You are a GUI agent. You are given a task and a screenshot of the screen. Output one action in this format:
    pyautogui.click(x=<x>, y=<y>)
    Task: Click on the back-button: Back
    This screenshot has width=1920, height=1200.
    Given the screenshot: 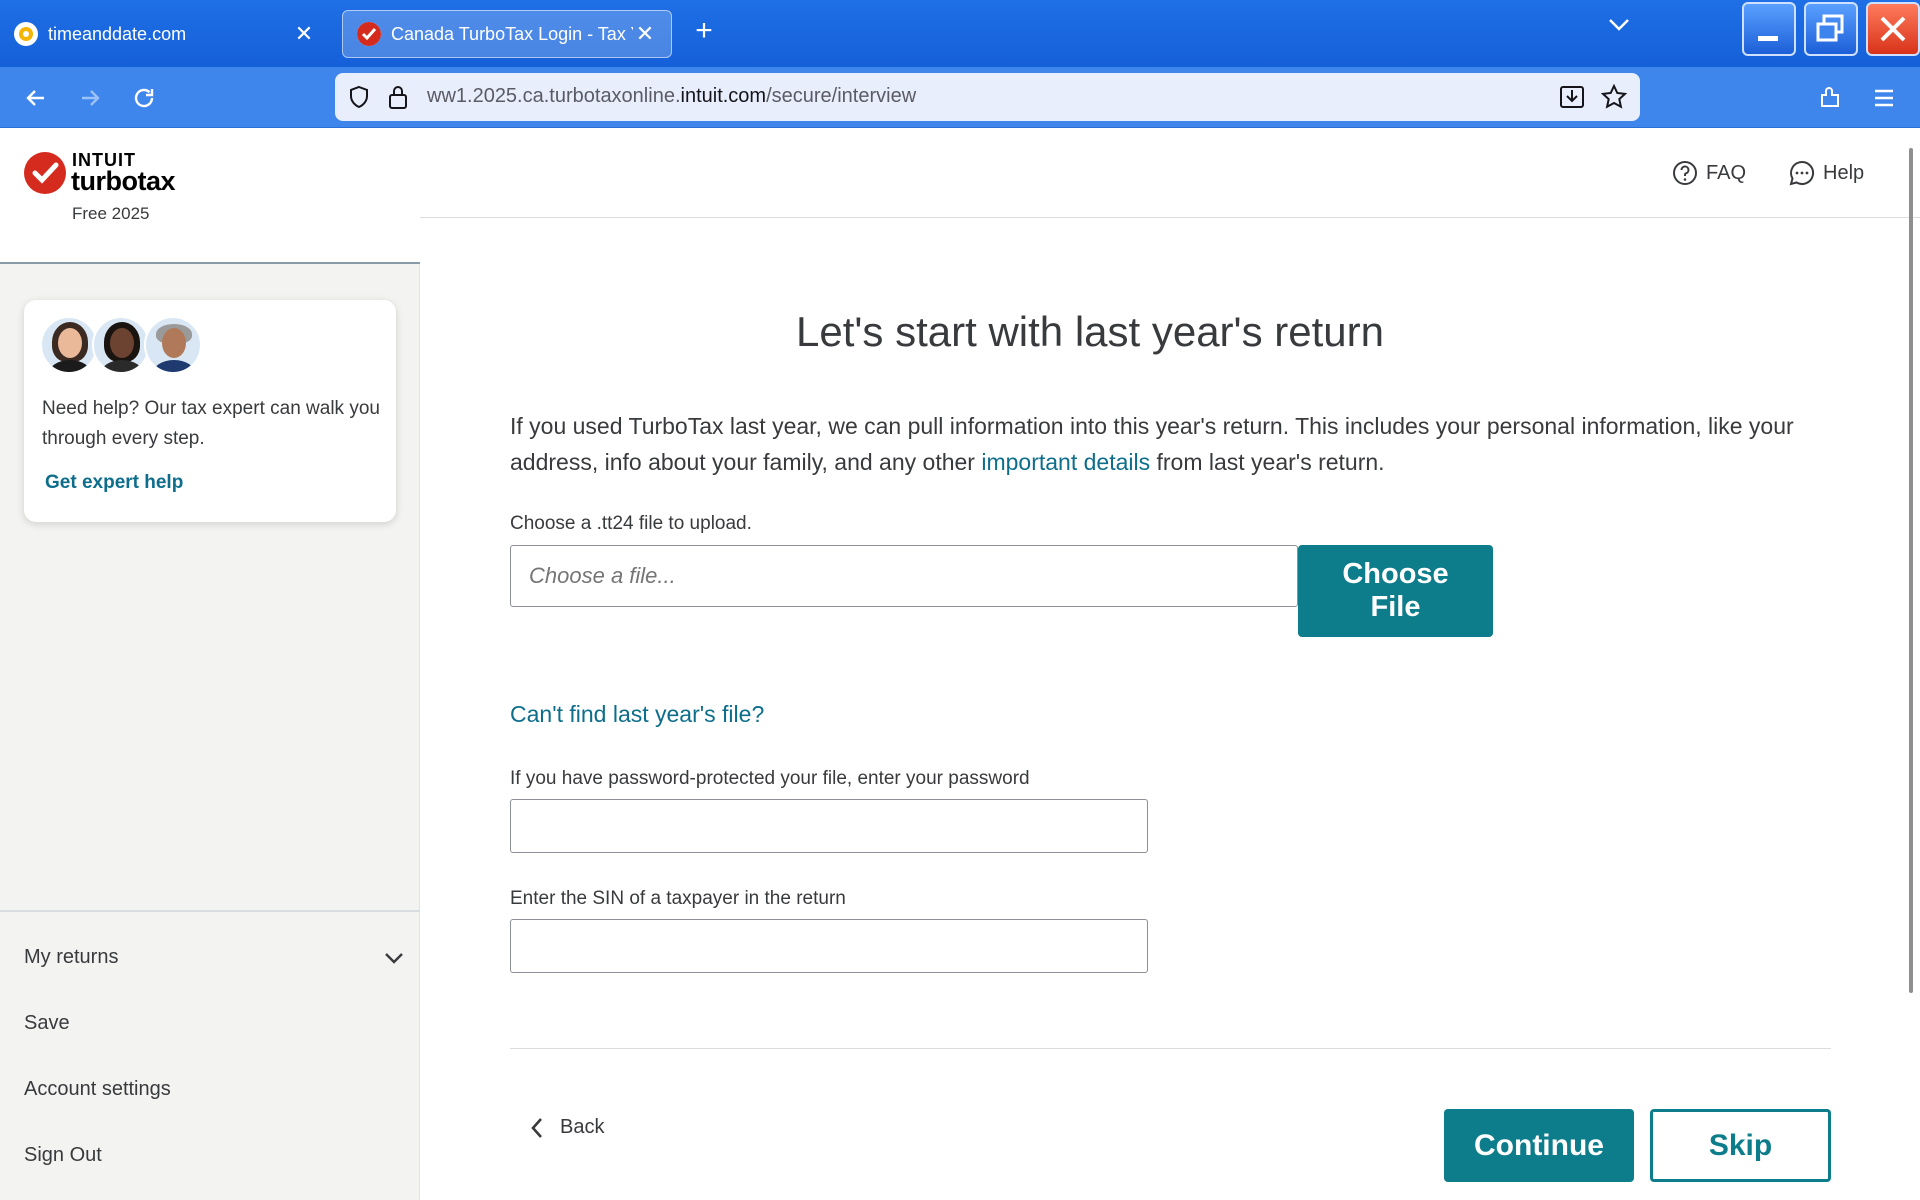 What is the action you would take?
    pyautogui.click(x=567, y=1127)
    